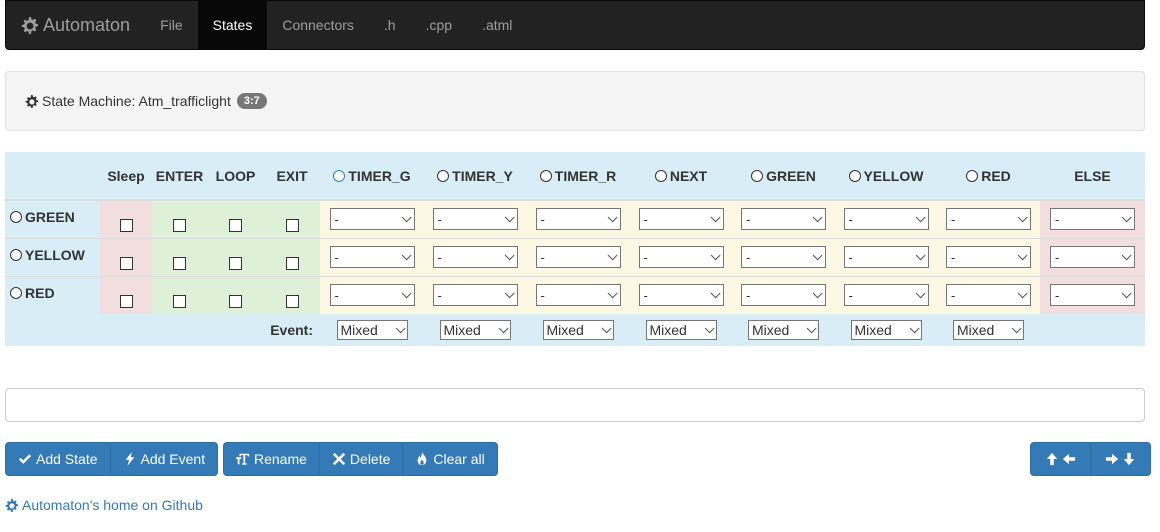  I want to click on nav-states: States, so click(232, 25).